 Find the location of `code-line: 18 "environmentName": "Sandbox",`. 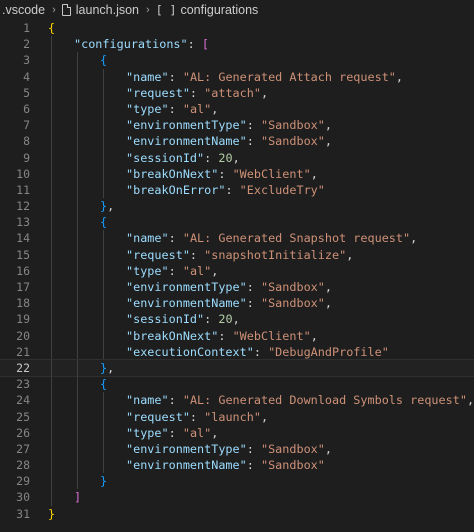

code-line: 18 "environmentName": "Sandbox", is located at coordinates (237, 303).